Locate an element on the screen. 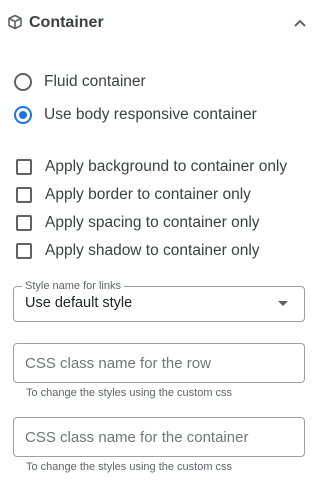 This screenshot has width=320, height=490. radio-label: Fluid container is located at coordinates (95, 81).